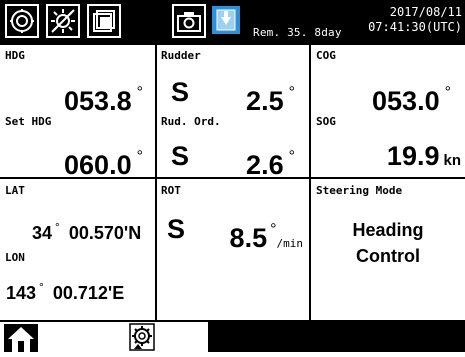 Image resolution: width=465 pixels, height=357 pixels. Describe the element at coordinates (191, 121) in the screenshot. I see `rudder-order-label: Rud. Ord.` at that location.